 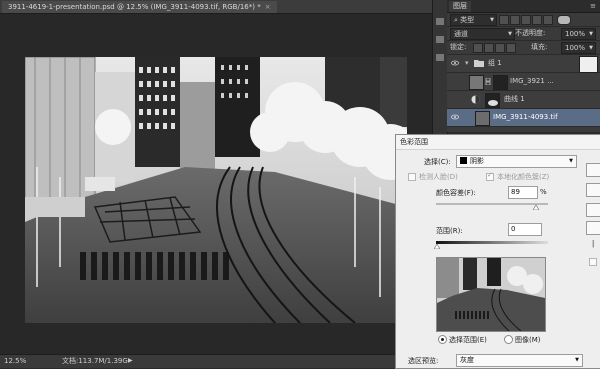 What do you see at coordinates (495, 63) in the screenshot?
I see `layer-name: 组 1` at bounding box center [495, 63].